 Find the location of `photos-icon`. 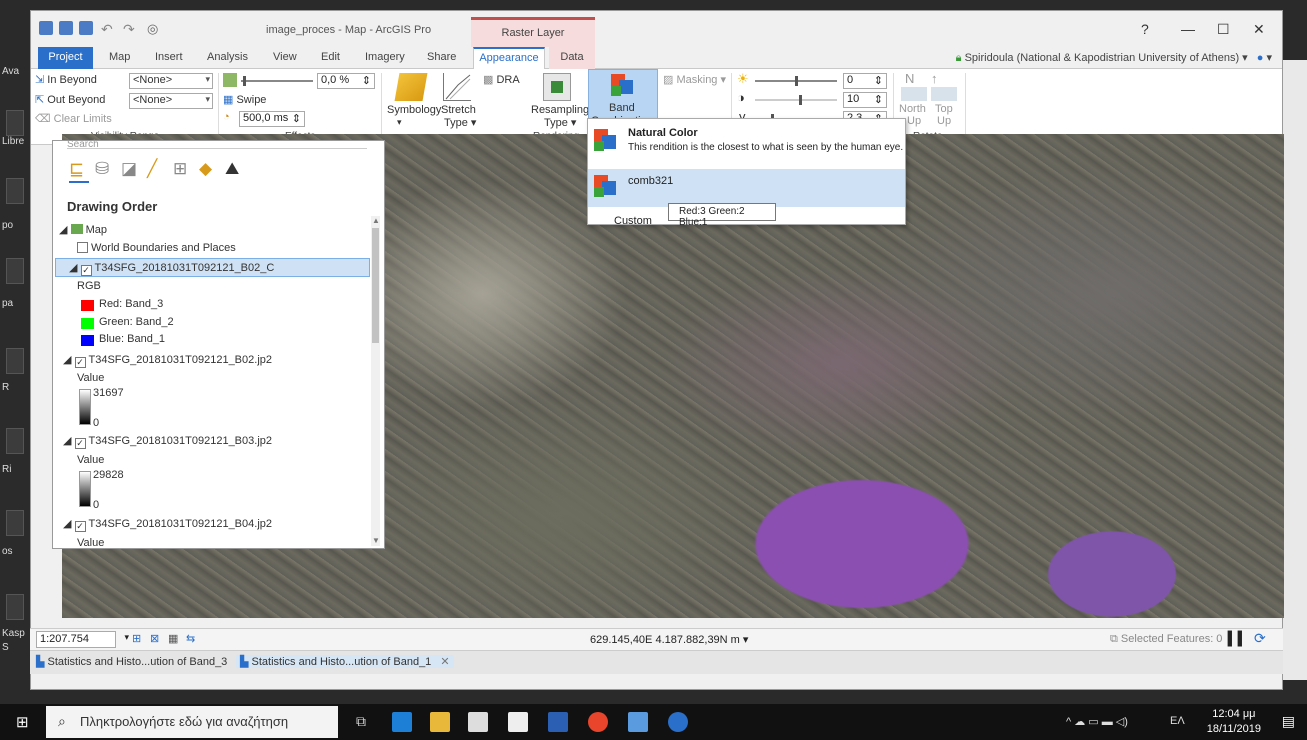

photos-icon is located at coordinates (638, 722).